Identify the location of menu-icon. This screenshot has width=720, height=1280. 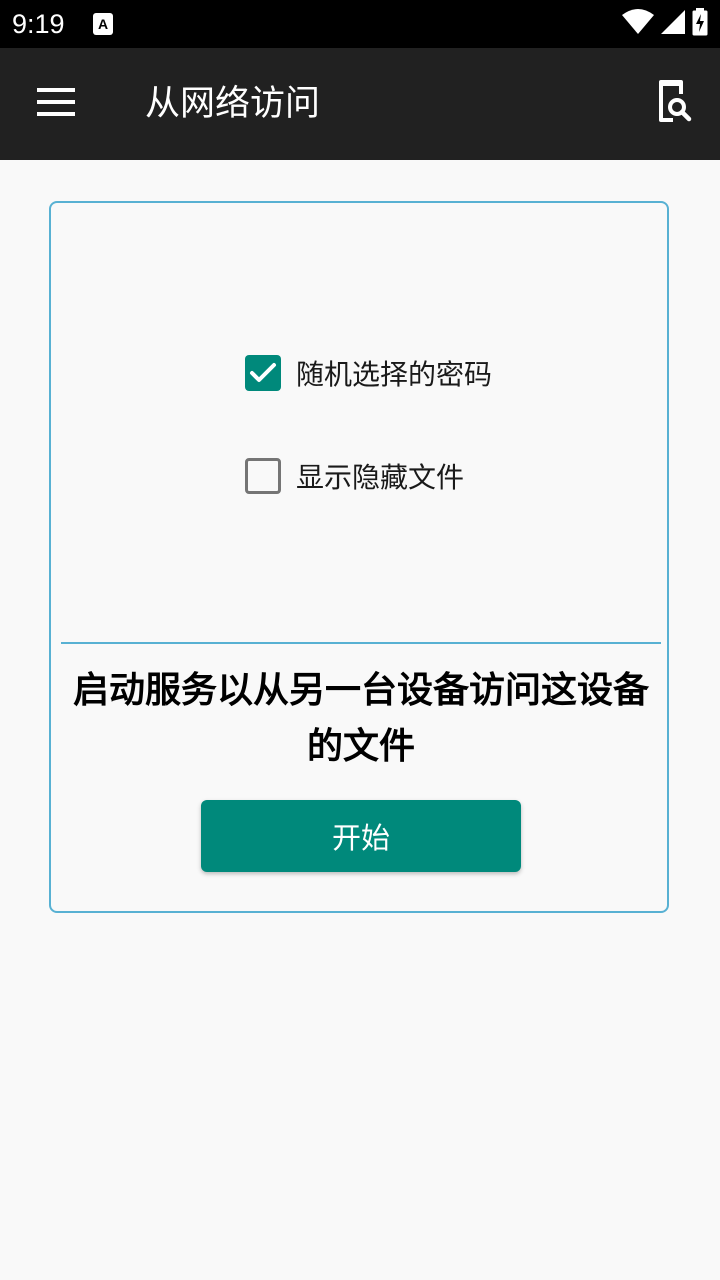
(56, 104).